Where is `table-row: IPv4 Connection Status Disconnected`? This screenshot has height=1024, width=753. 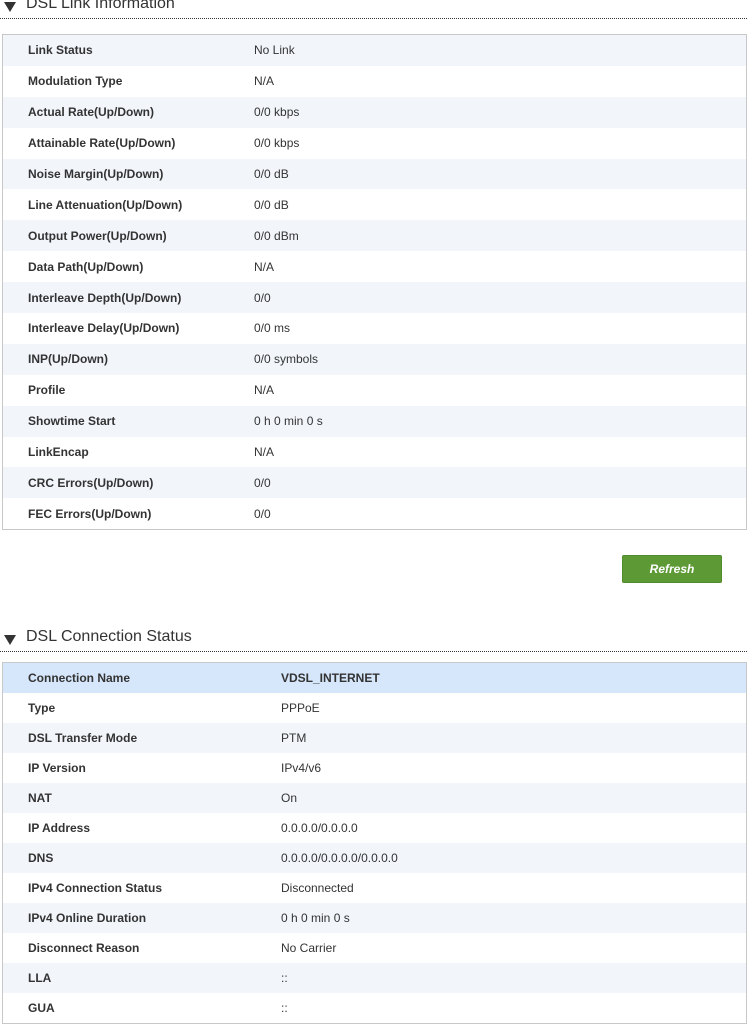
table-row: IPv4 Connection Status Disconnected is located at coordinates (374, 888).